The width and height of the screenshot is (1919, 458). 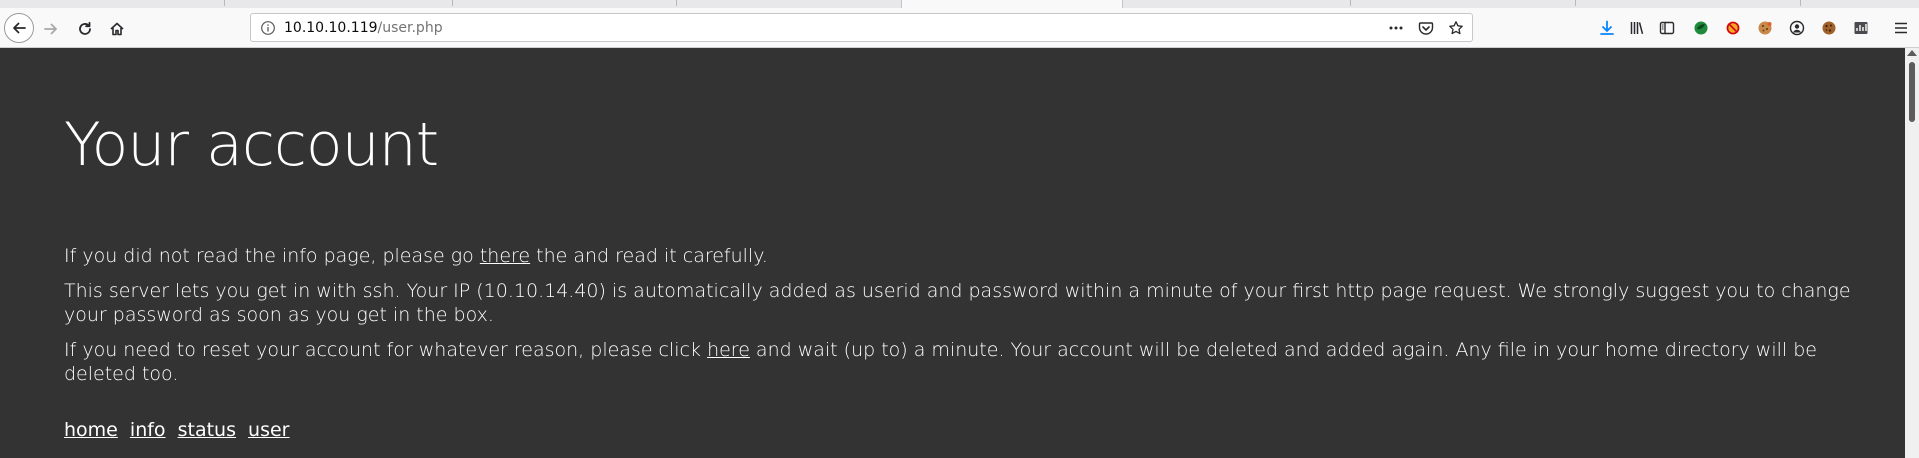 I want to click on scroll-thumb, so click(x=1912, y=92).